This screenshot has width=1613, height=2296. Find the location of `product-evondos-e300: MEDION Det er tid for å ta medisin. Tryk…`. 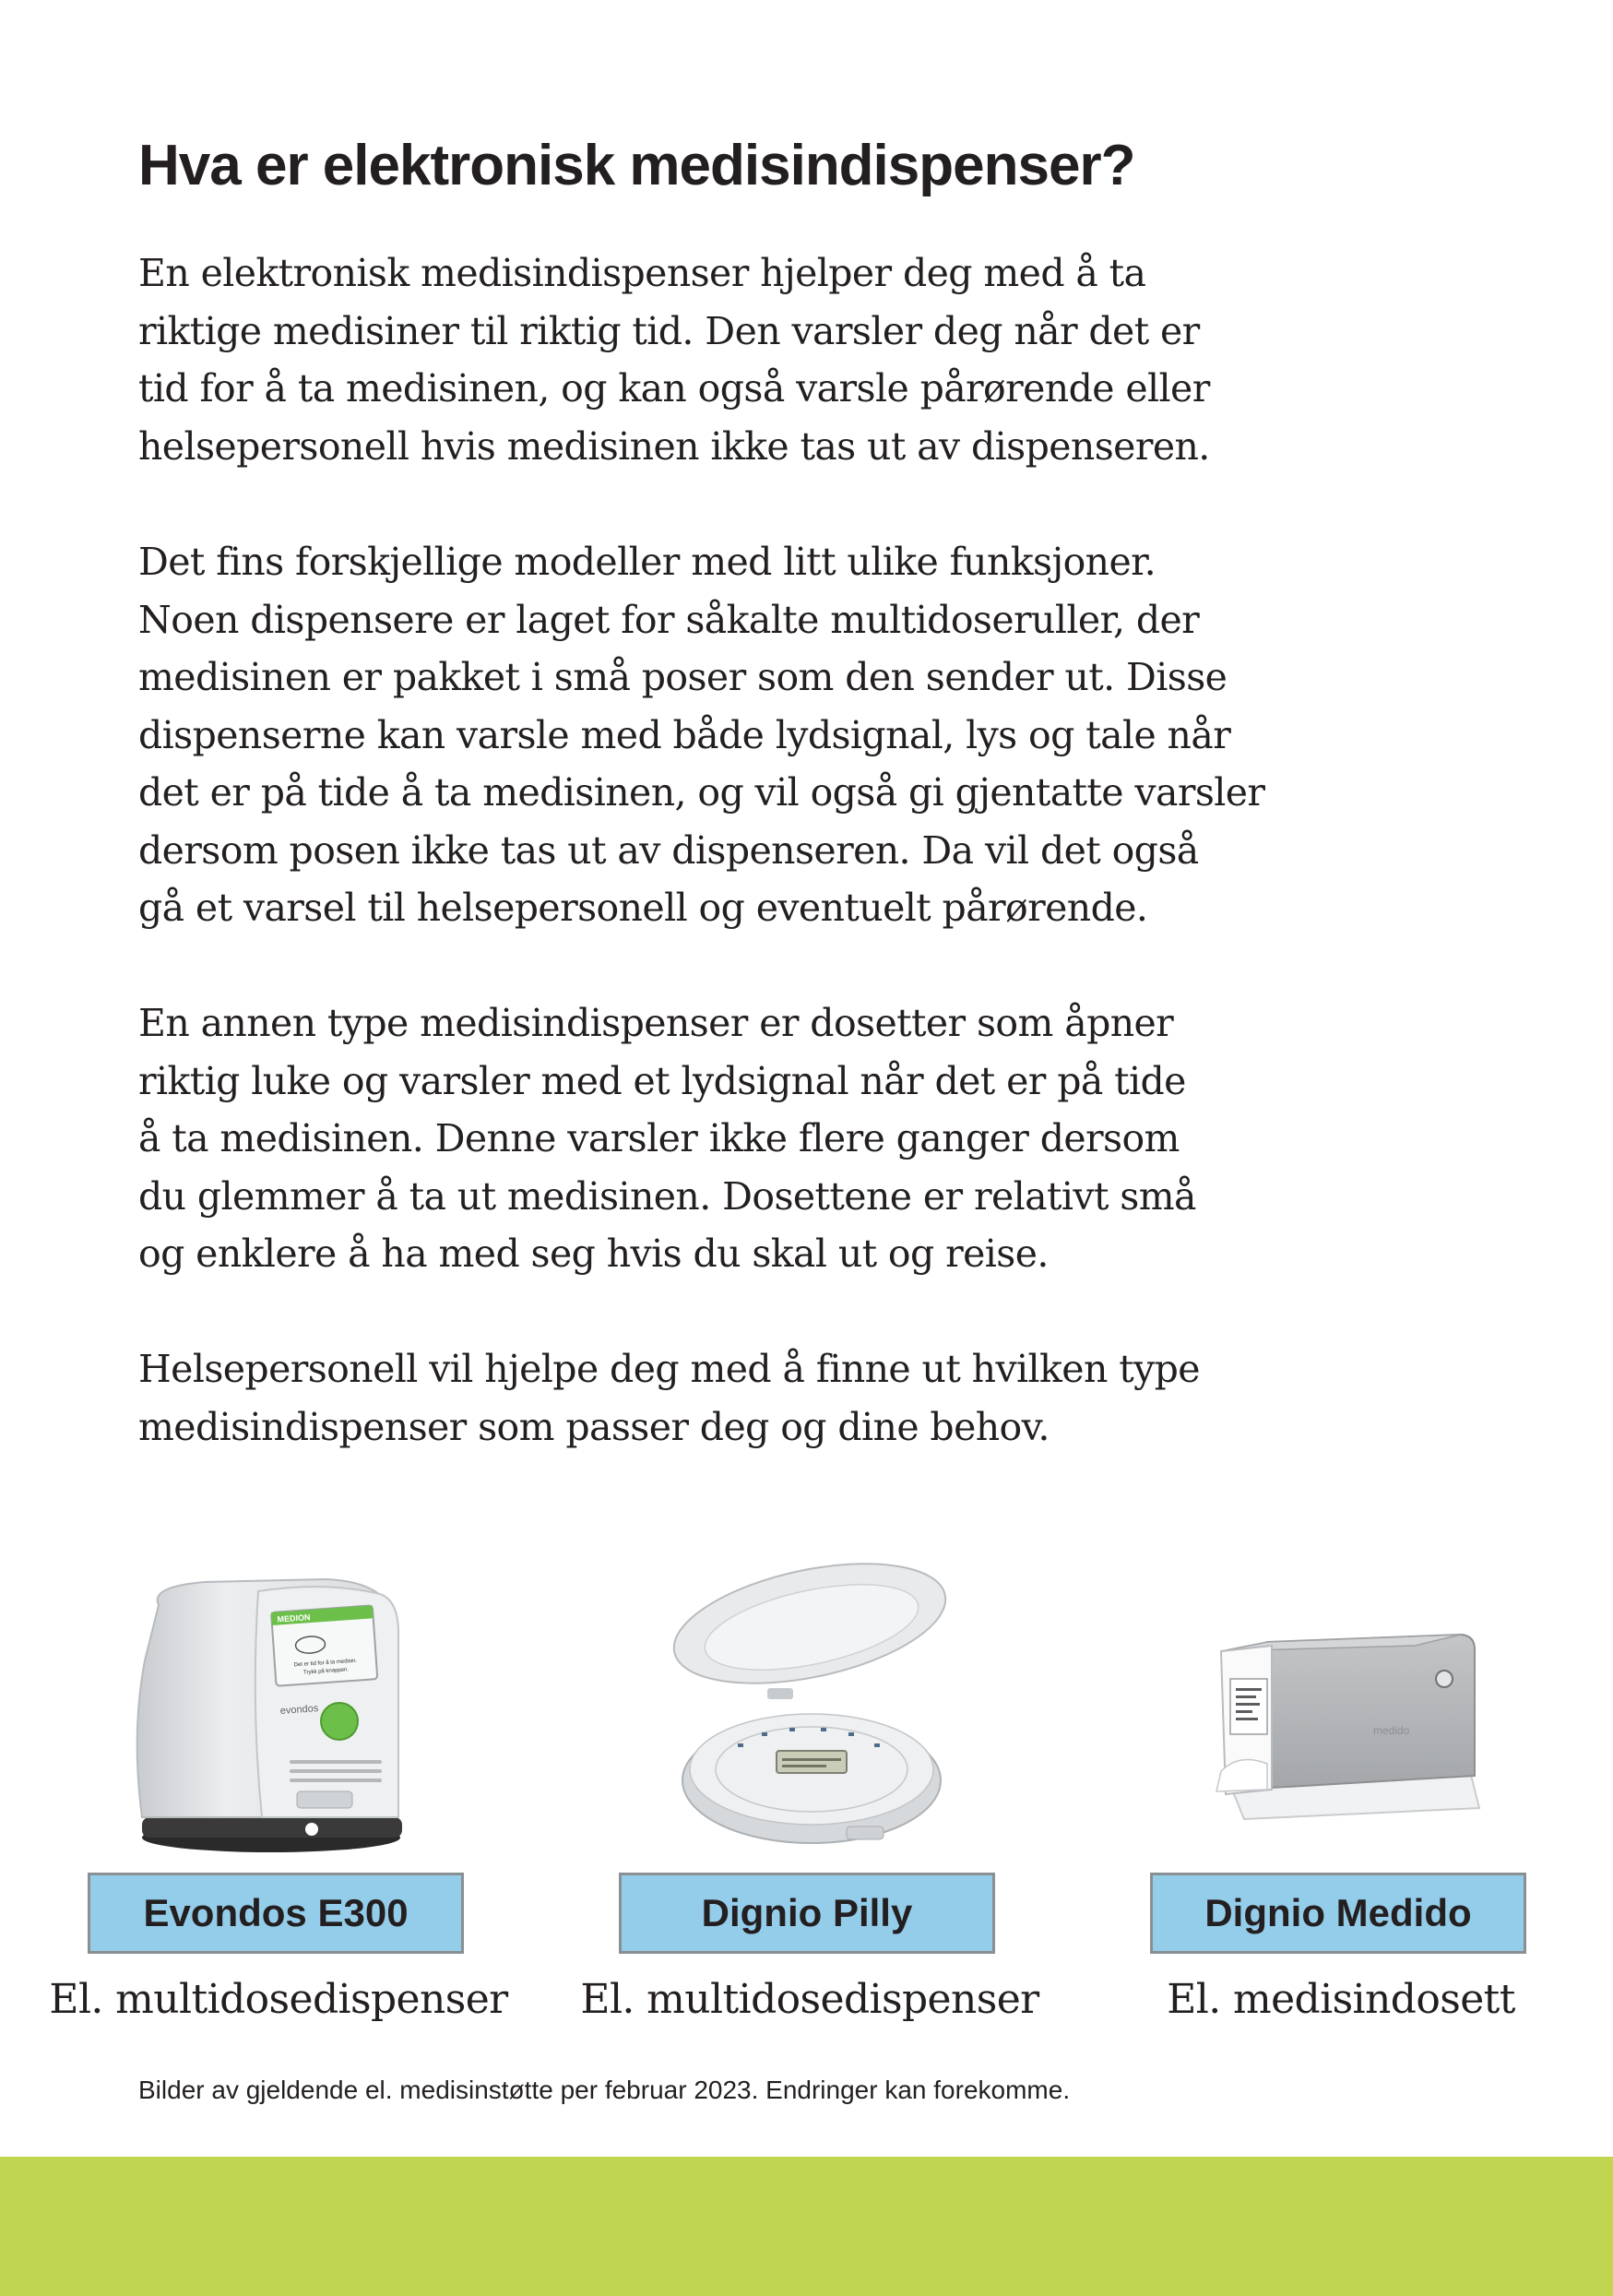

product-evondos-e300: MEDION Det er tid for å ta medisin. Tryk… is located at coordinates (278, 1808).